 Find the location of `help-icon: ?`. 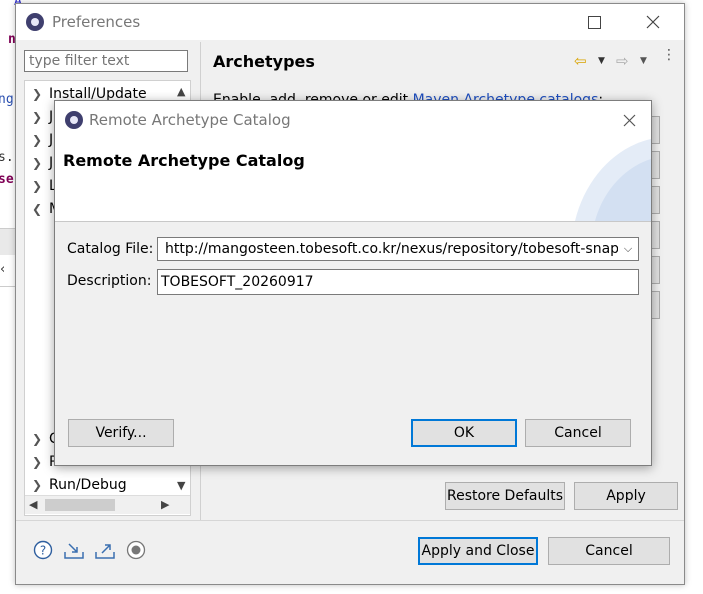

help-icon: ? is located at coordinates (43, 550).